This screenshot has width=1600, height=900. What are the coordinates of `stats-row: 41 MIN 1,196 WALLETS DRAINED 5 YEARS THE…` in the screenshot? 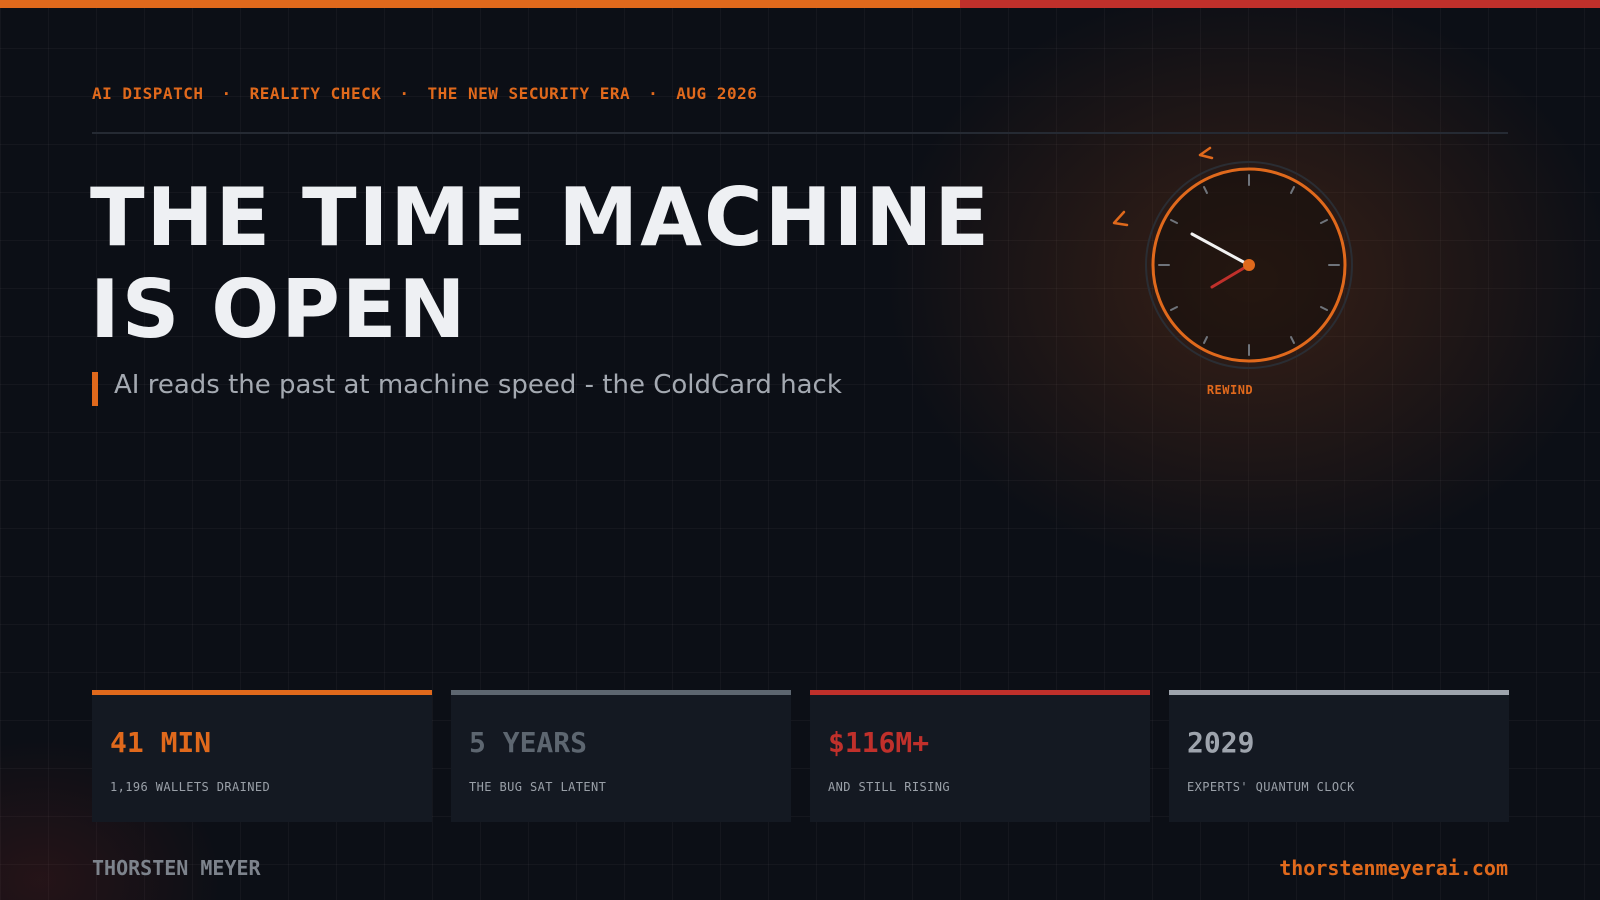 It's located at (800, 756).